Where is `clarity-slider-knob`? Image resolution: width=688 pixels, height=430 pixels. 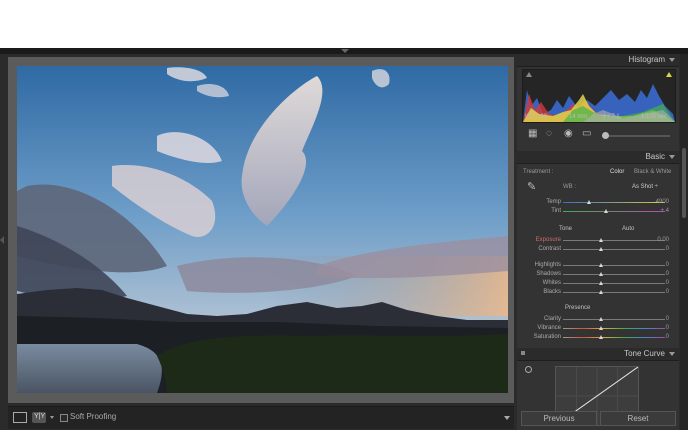 clarity-slider-knob is located at coordinates (601, 319).